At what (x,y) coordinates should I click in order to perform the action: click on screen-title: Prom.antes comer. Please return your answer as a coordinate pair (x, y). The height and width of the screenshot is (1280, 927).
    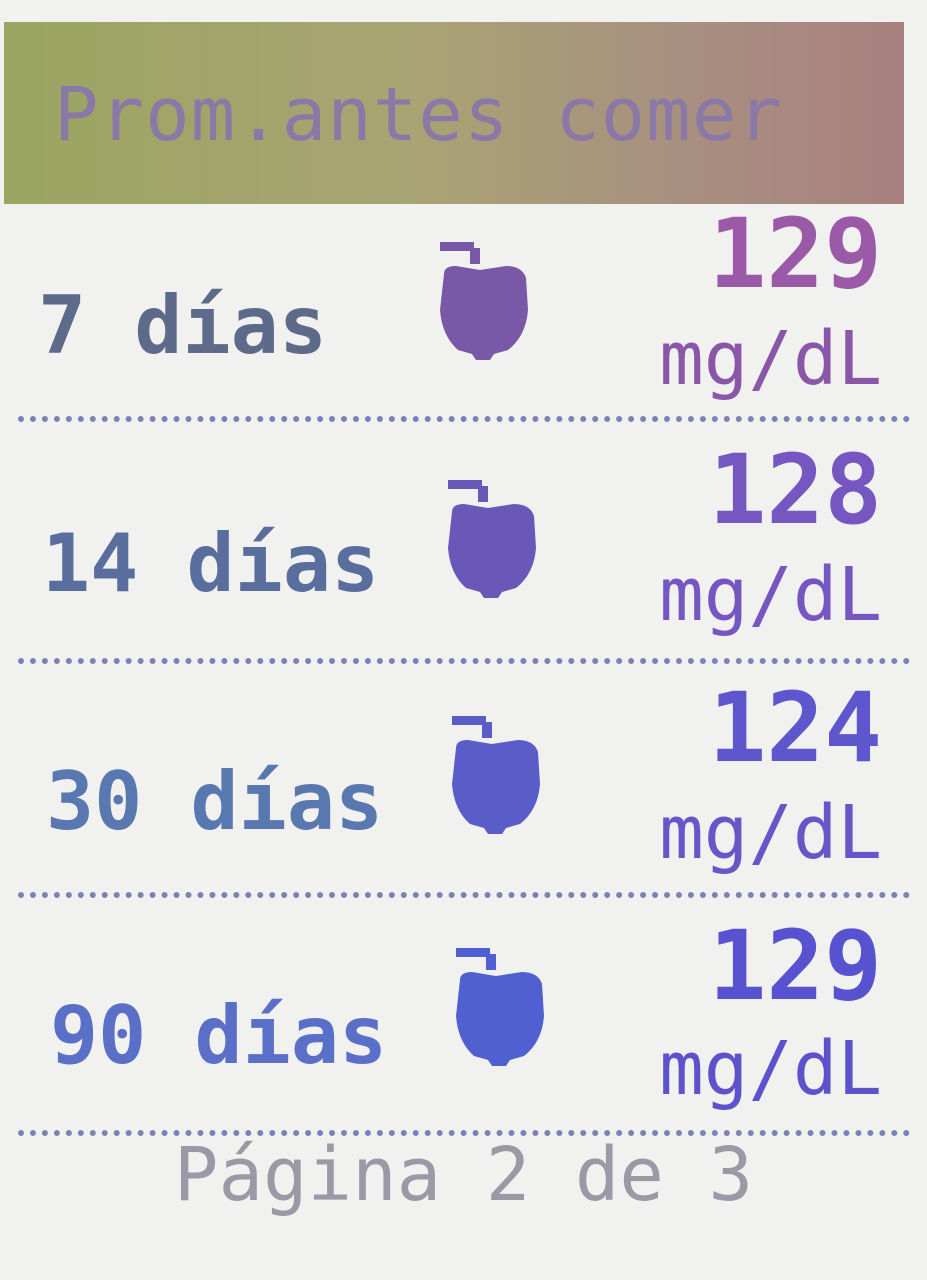
    Looking at the image, I should click on (418, 115).